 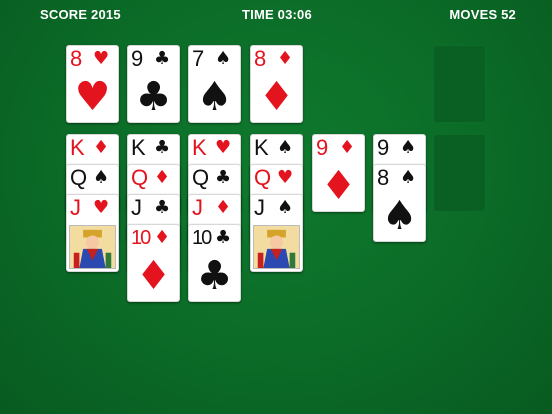 What do you see at coordinates (277, 14) in the screenshot?
I see `timer-label: TIME 03:06` at bounding box center [277, 14].